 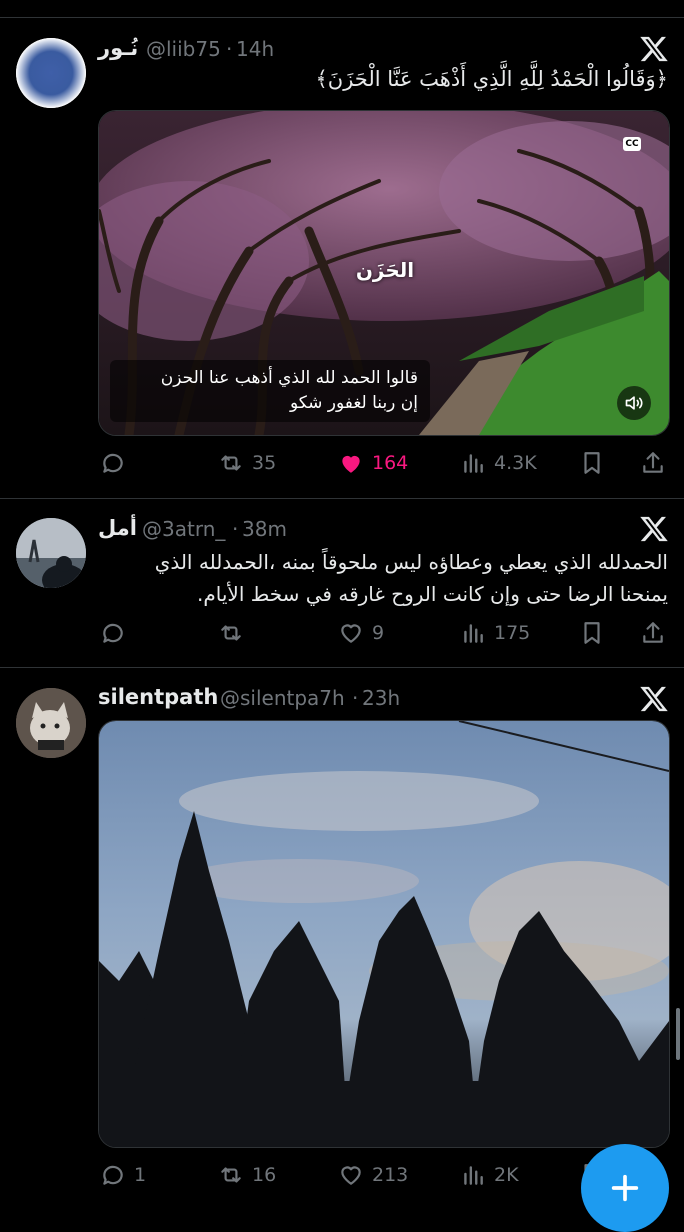 I want to click on like-button: 213, so click(x=373, y=1175).